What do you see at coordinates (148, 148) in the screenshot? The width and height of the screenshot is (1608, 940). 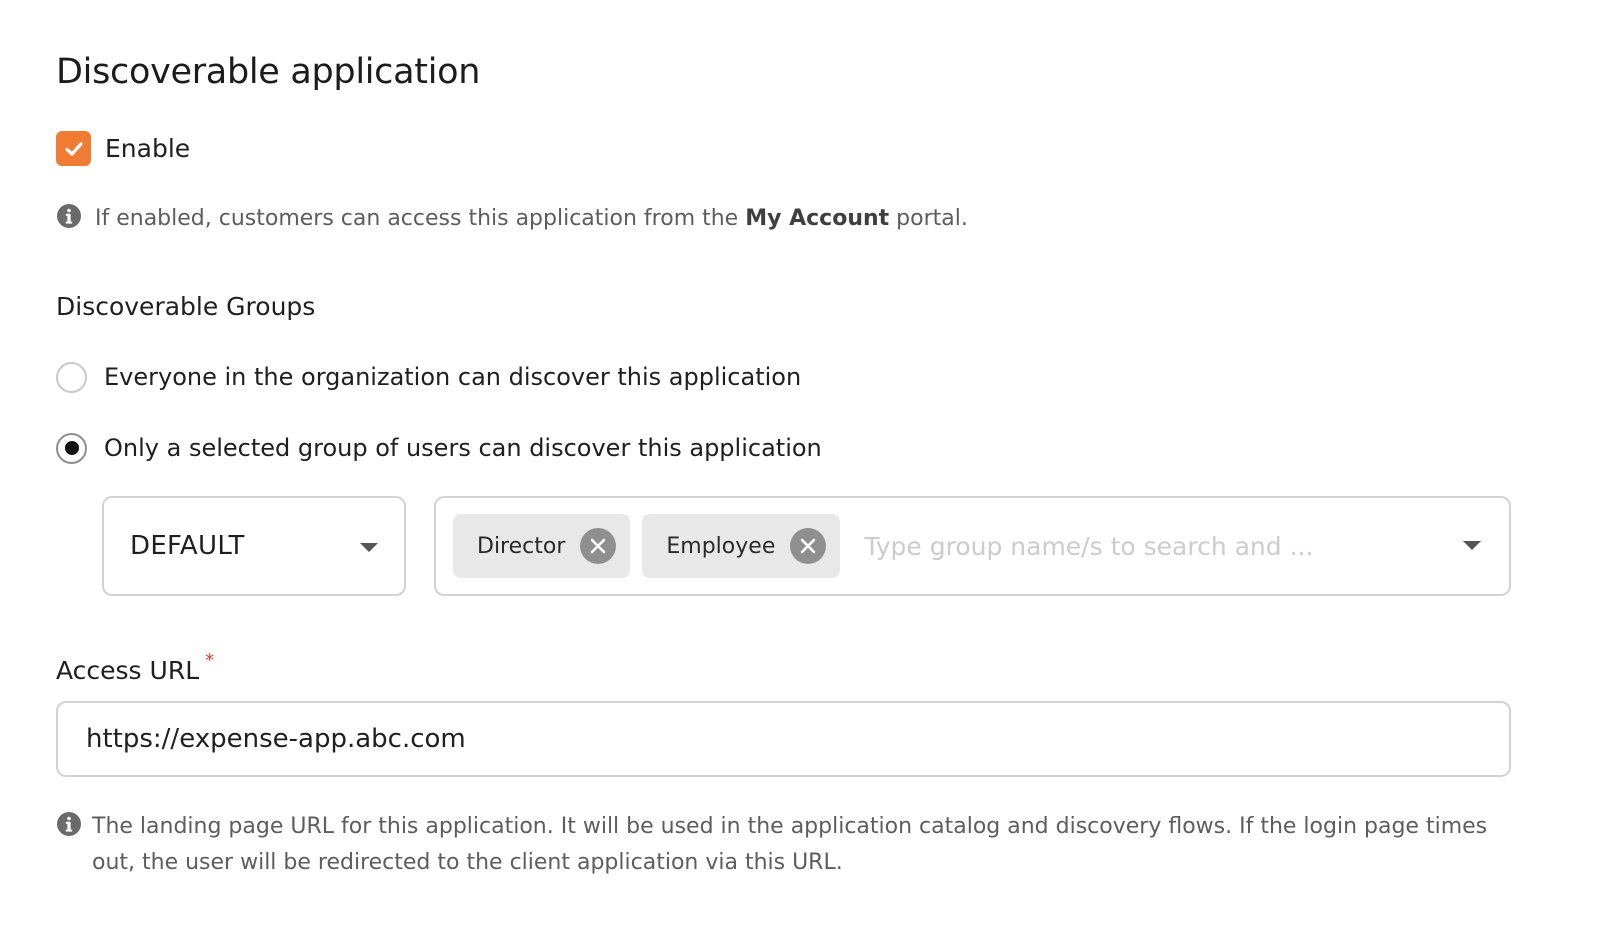 I see `enable-label: Enable` at bounding box center [148, 148].